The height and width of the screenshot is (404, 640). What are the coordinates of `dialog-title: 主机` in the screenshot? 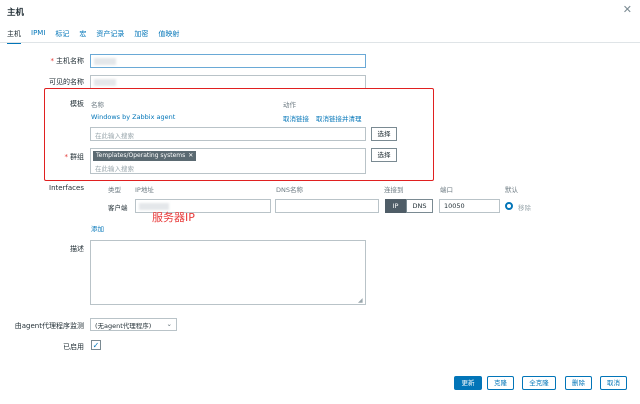 It's located at (16, 13).